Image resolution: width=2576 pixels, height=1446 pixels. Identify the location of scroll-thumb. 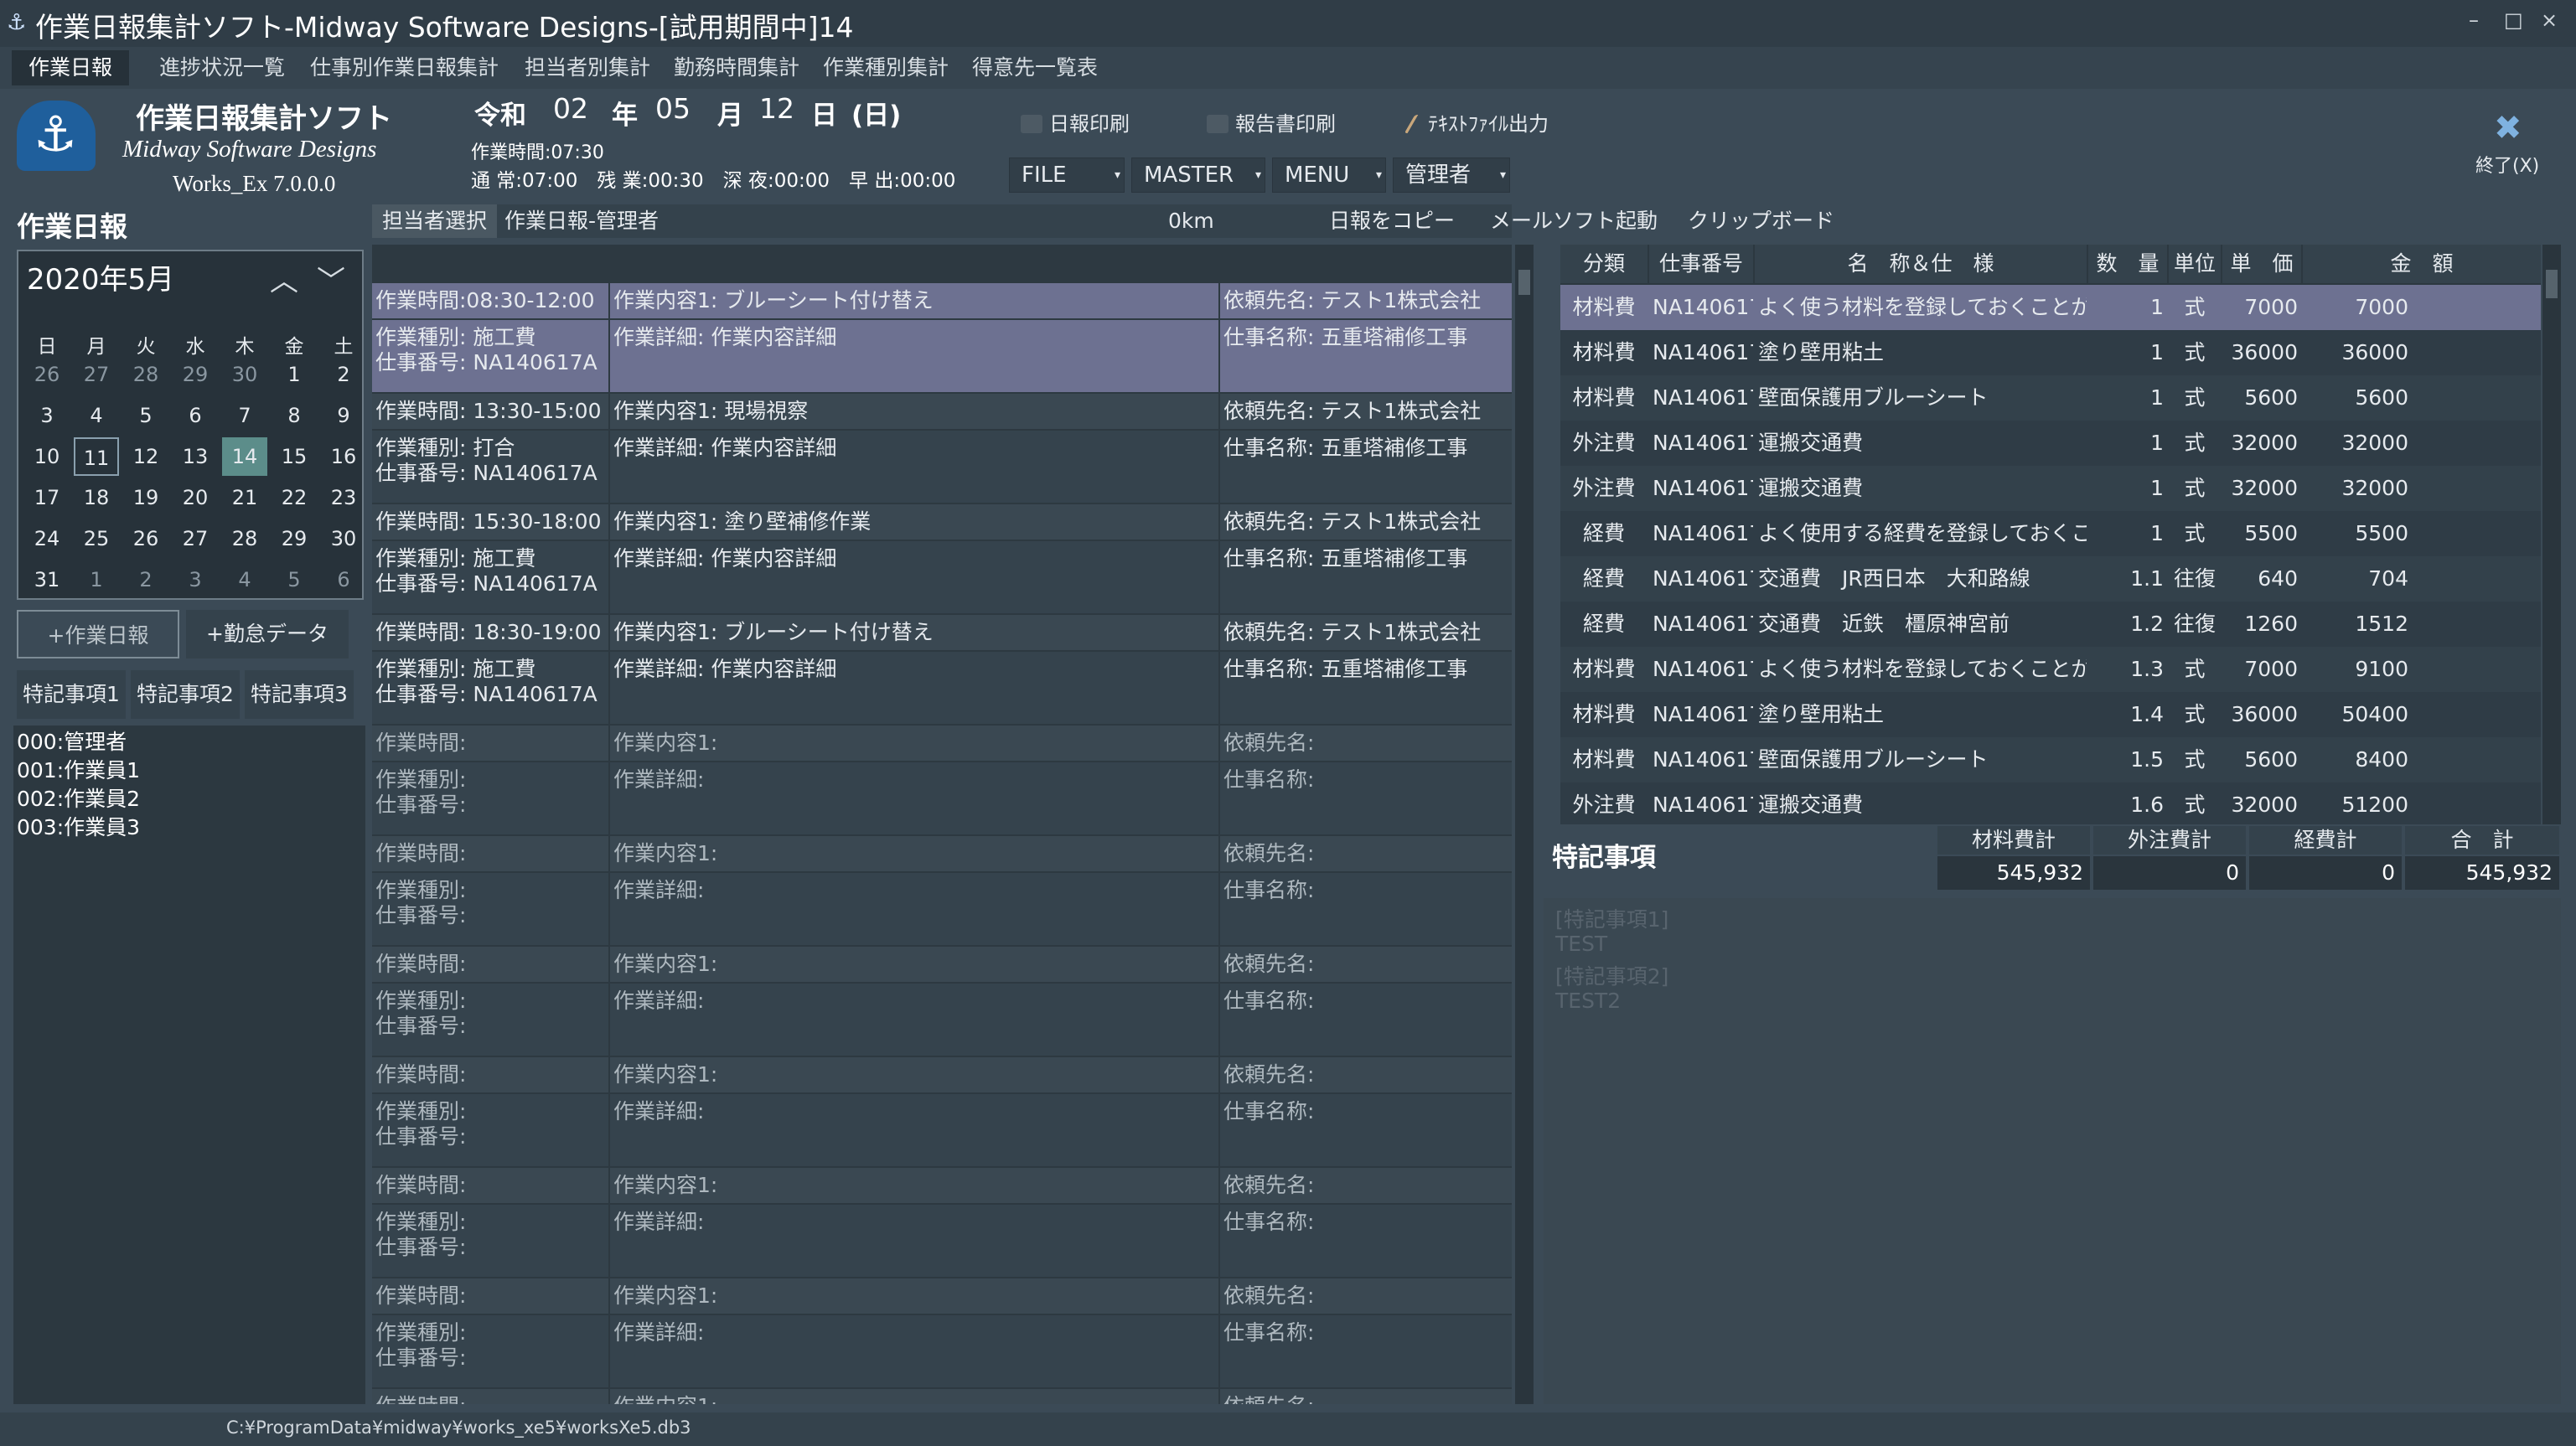
(2552, 284).